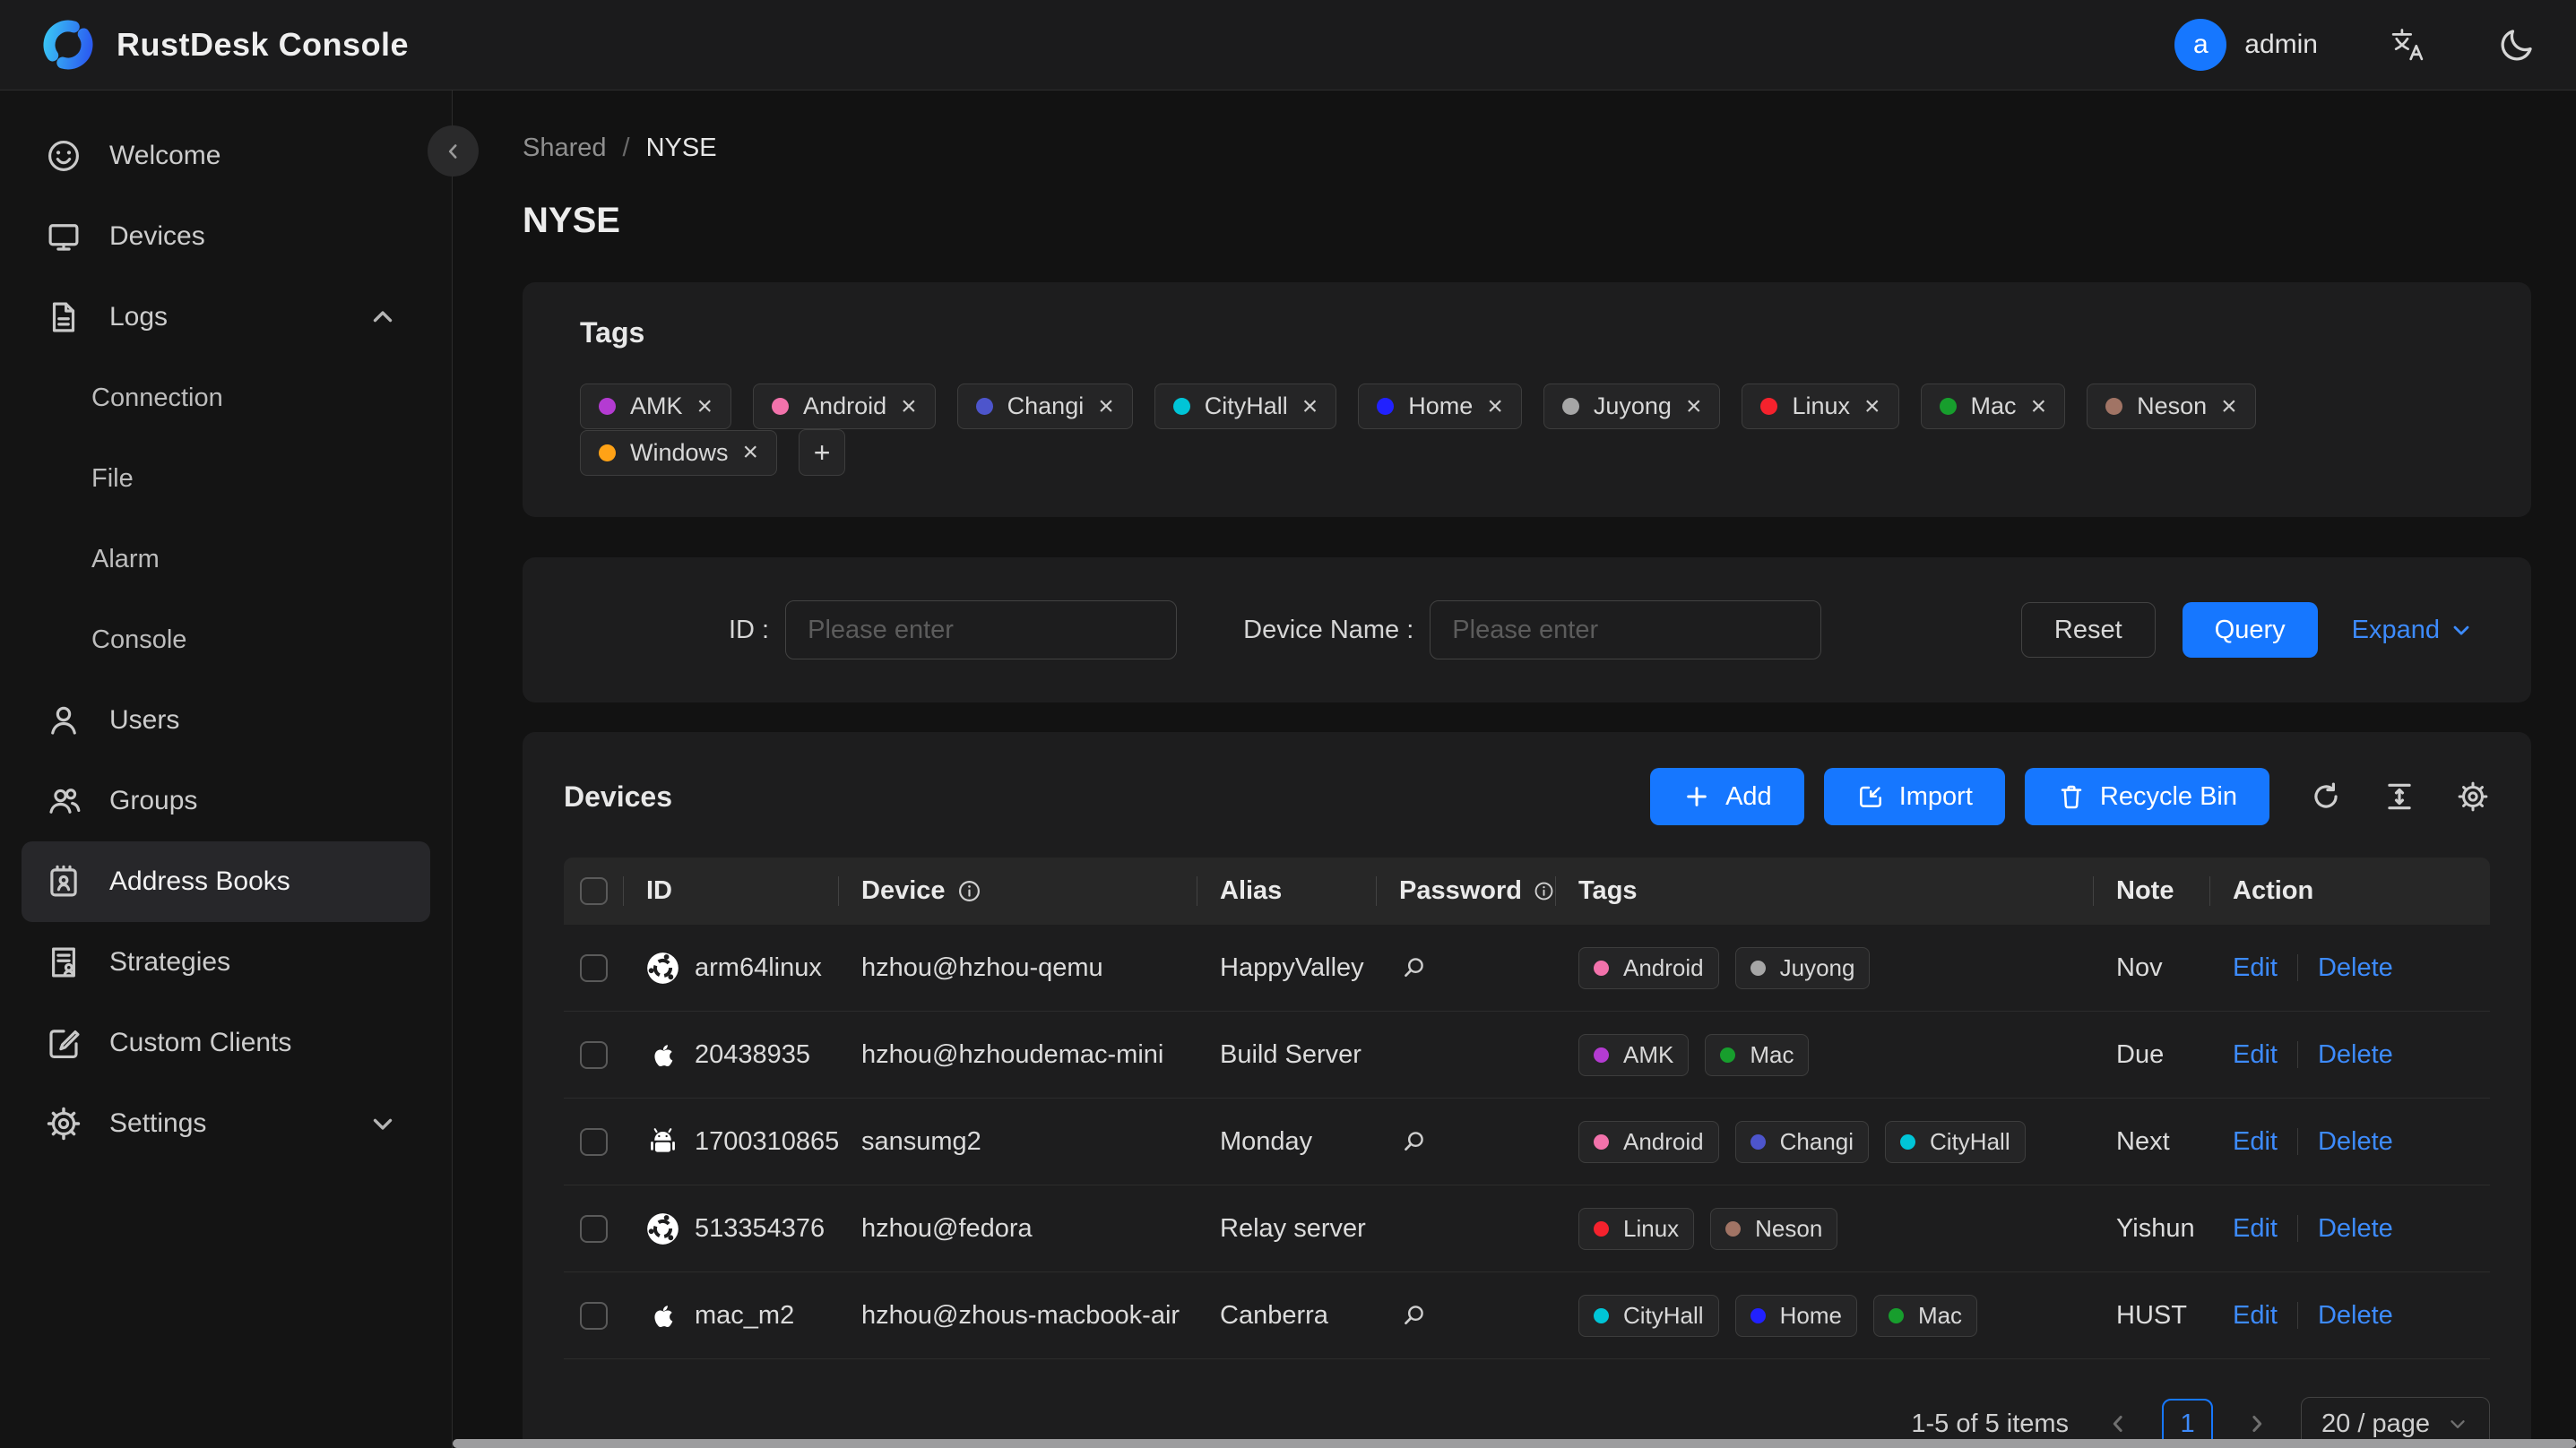 Image resolution: width=2576 pixels, height=1448 pixels. Describe the element at coordinates (844, 406) in the screenshot. I see `tag-chip-android: Android ×` at that location.